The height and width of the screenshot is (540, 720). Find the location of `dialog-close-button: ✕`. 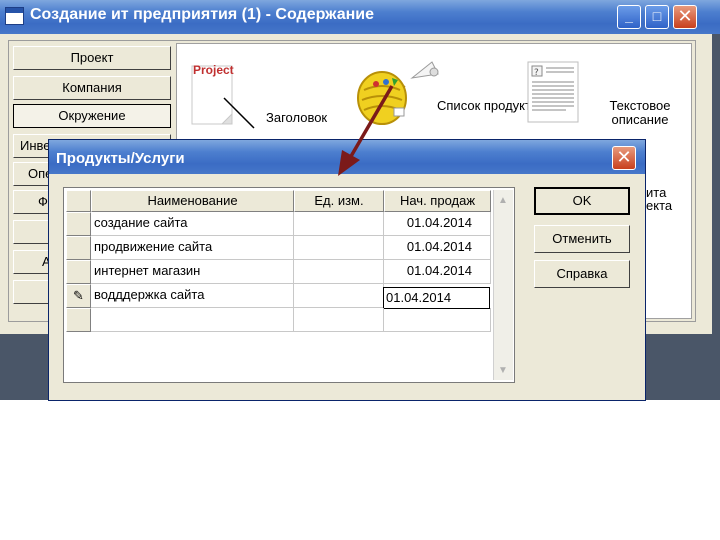

dialog-close-button: ✕ is located at coordinates (624, 158).